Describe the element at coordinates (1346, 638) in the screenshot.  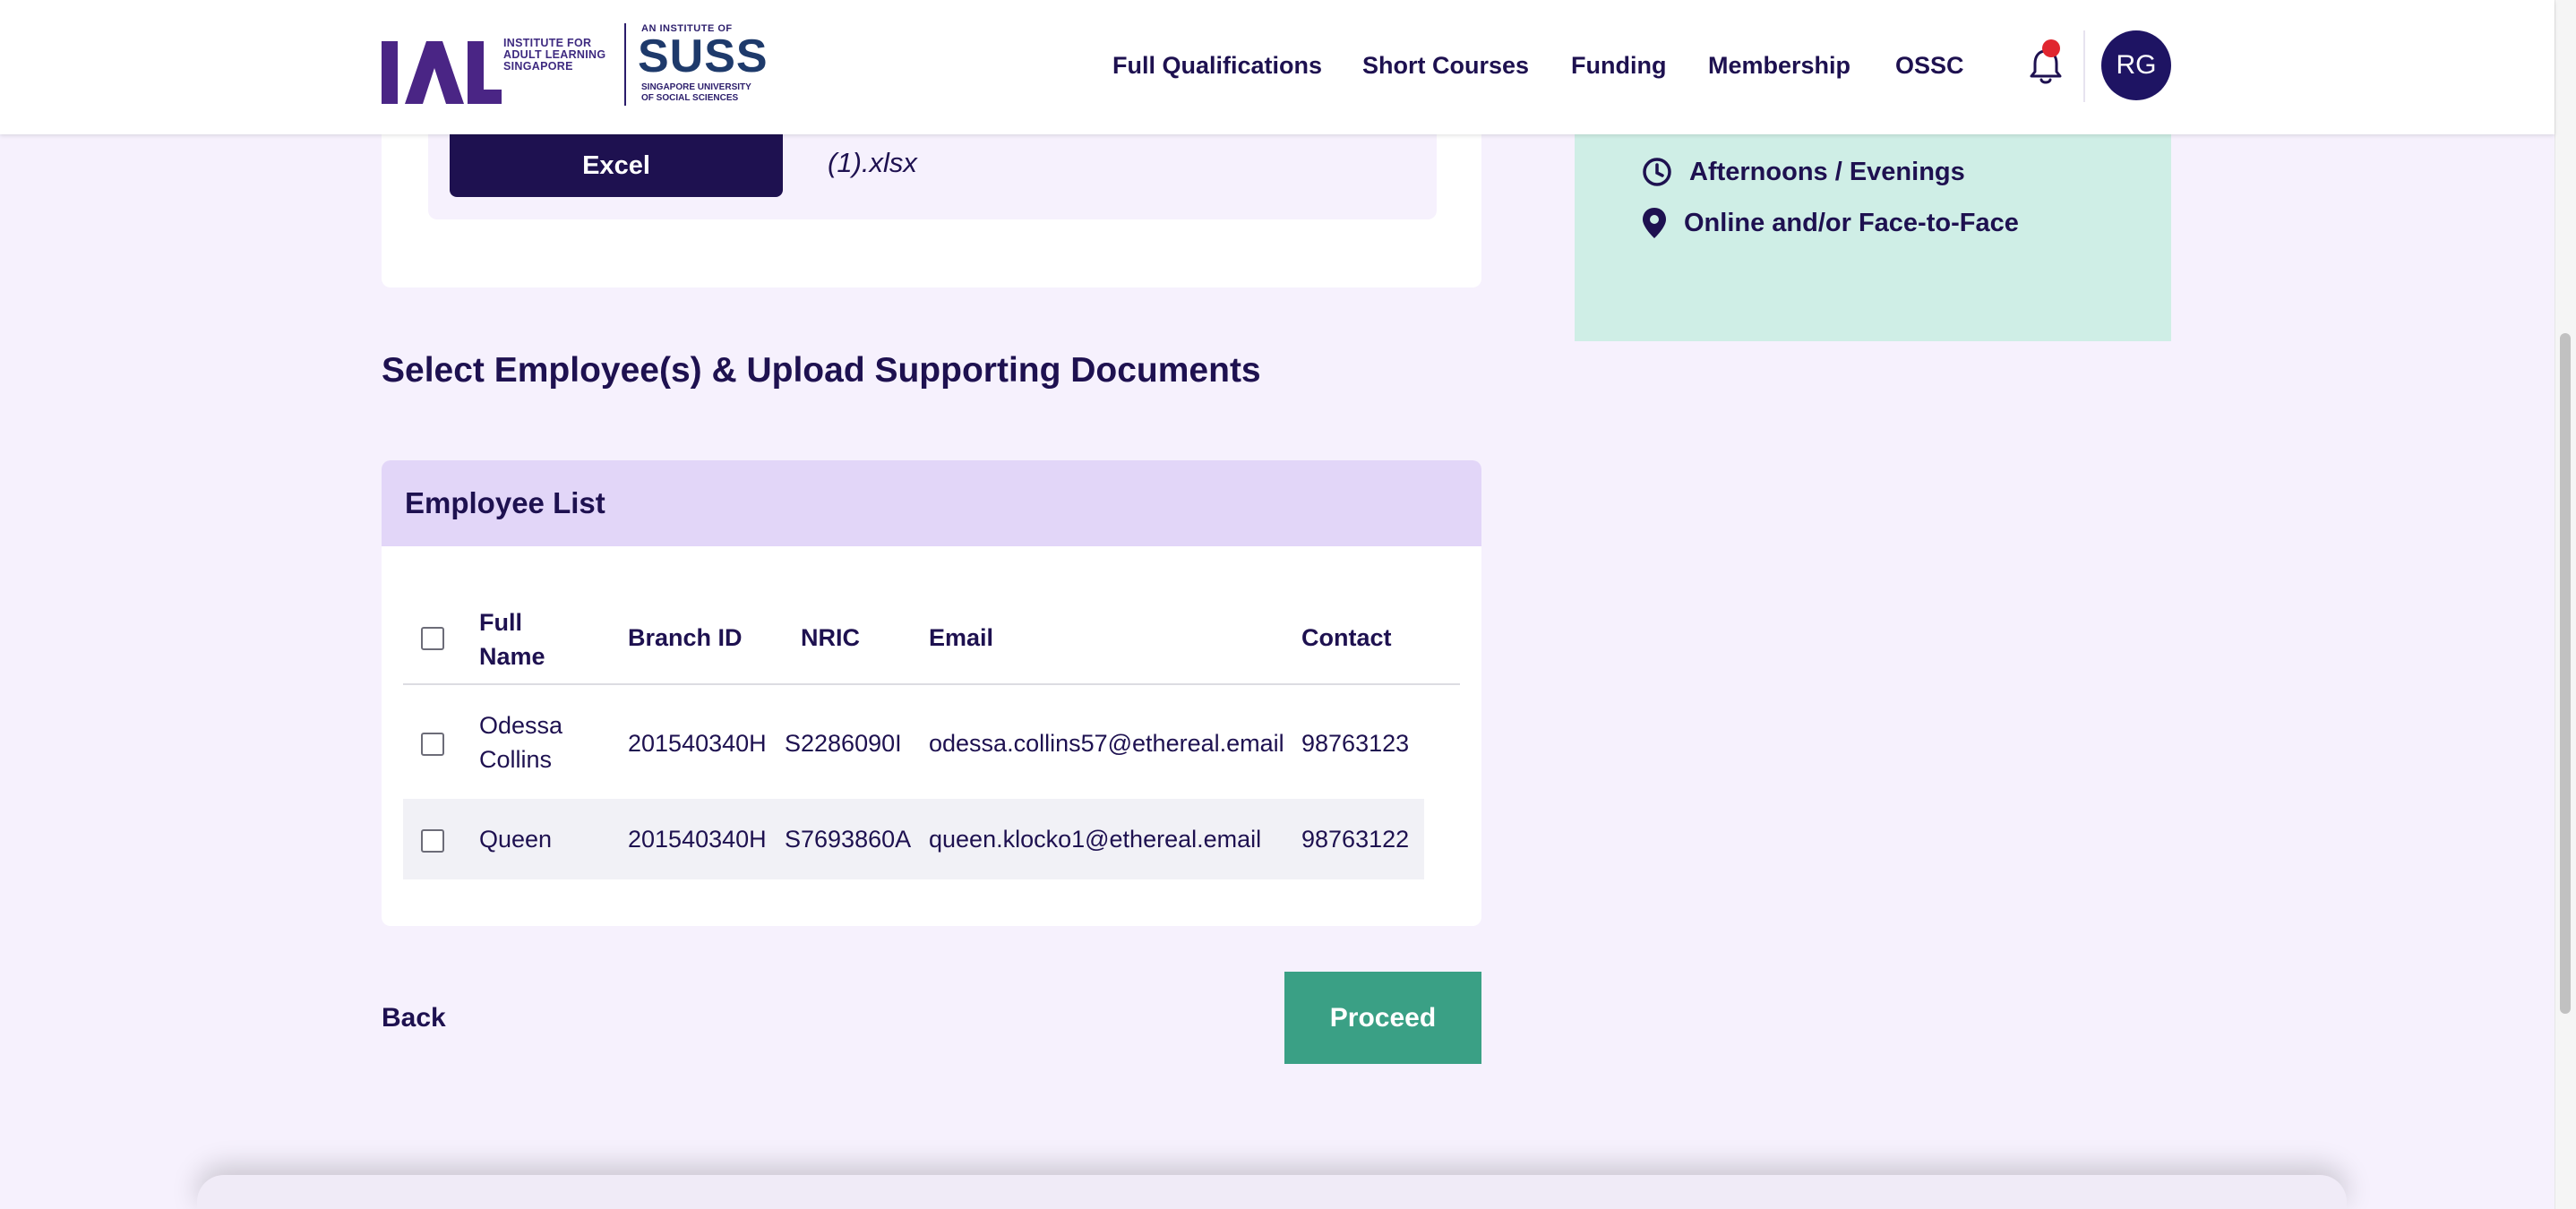
I see `column-header-contact: Contact` at that location.